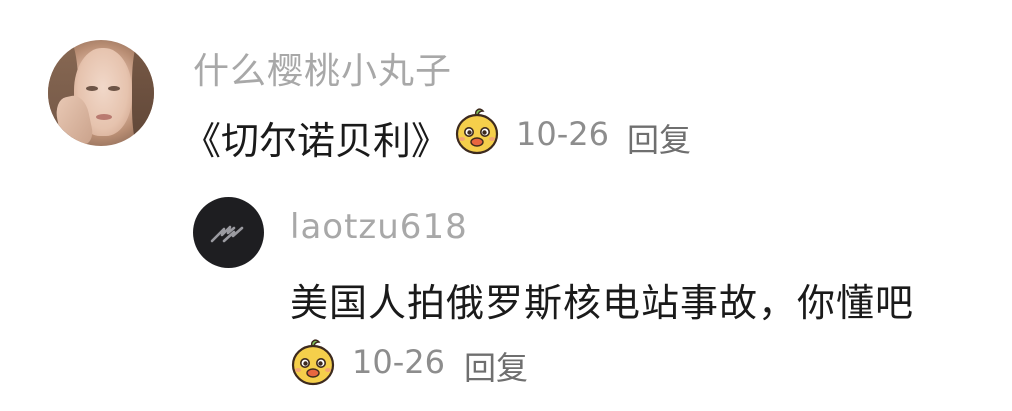  I want to click on avatar, so click(101, 93).